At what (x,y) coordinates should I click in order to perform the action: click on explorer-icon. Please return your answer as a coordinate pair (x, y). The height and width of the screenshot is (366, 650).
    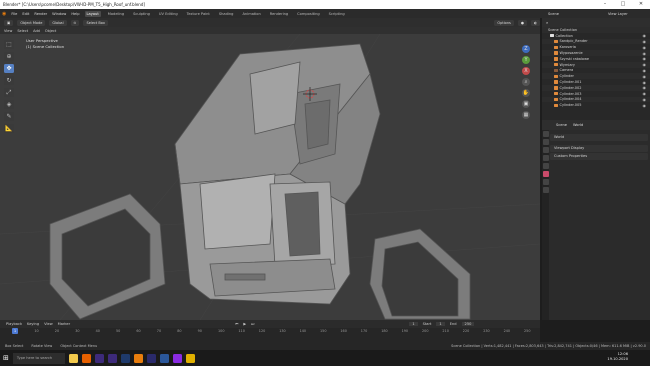
    Looking at the image, I should click on (73, 358).